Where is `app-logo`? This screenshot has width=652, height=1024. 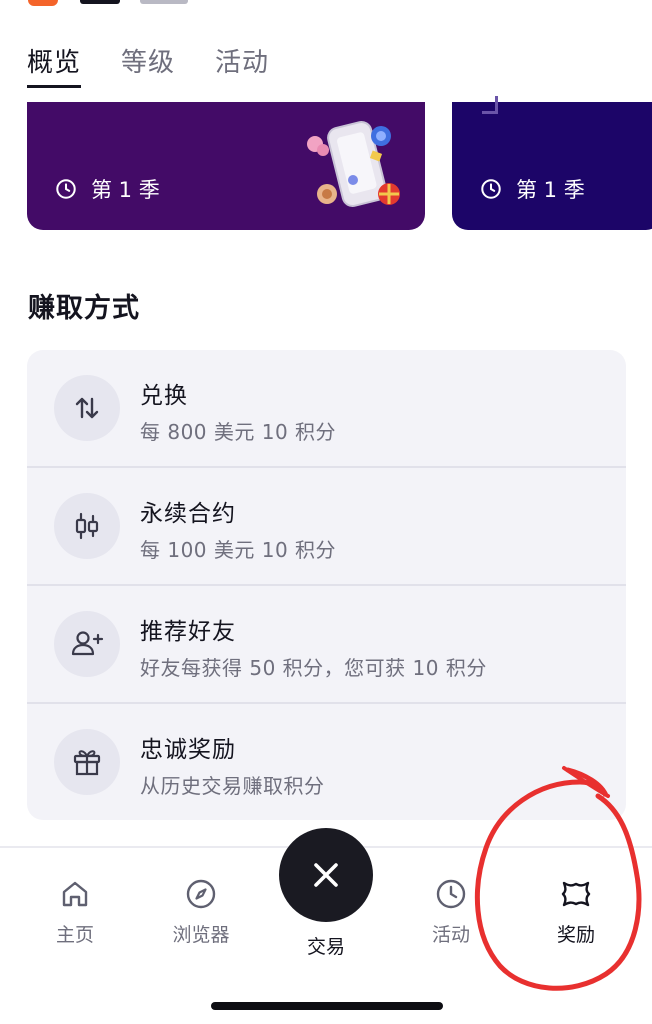
app-logo is located at coordinates (43, 3).